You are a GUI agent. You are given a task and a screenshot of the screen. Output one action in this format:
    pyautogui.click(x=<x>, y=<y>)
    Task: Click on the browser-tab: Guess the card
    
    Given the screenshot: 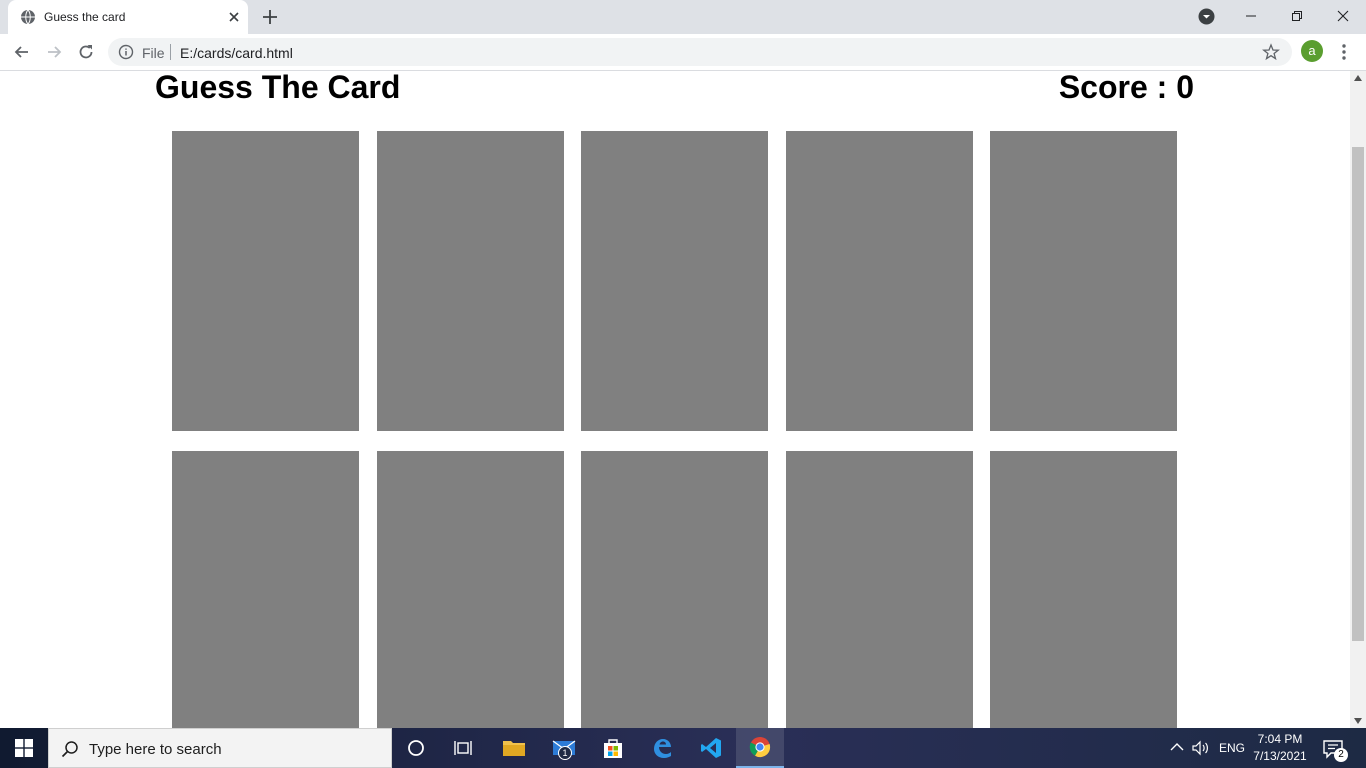 What is the action you would take?
    pyautogui.click(x=128, y=17)
    